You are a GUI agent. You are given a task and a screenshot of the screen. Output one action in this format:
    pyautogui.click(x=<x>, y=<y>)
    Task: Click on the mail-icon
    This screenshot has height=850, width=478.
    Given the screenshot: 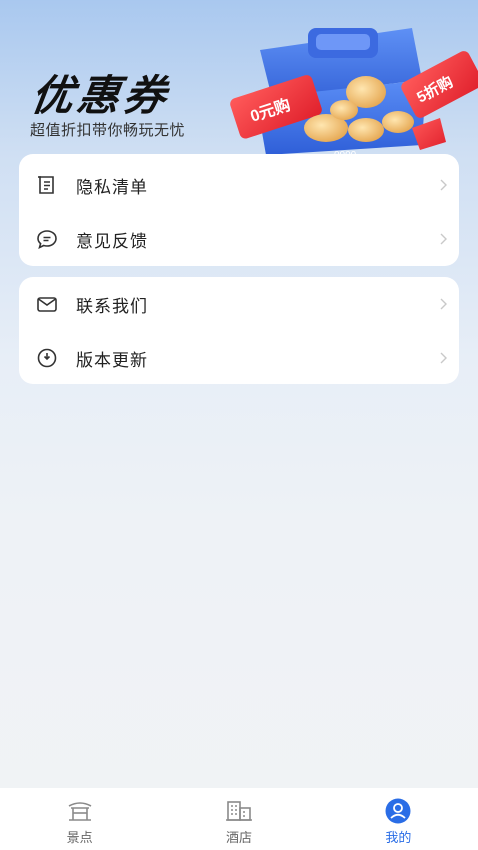 What is the action you would take?
    pyautogui.click(x=47, y=304)
    